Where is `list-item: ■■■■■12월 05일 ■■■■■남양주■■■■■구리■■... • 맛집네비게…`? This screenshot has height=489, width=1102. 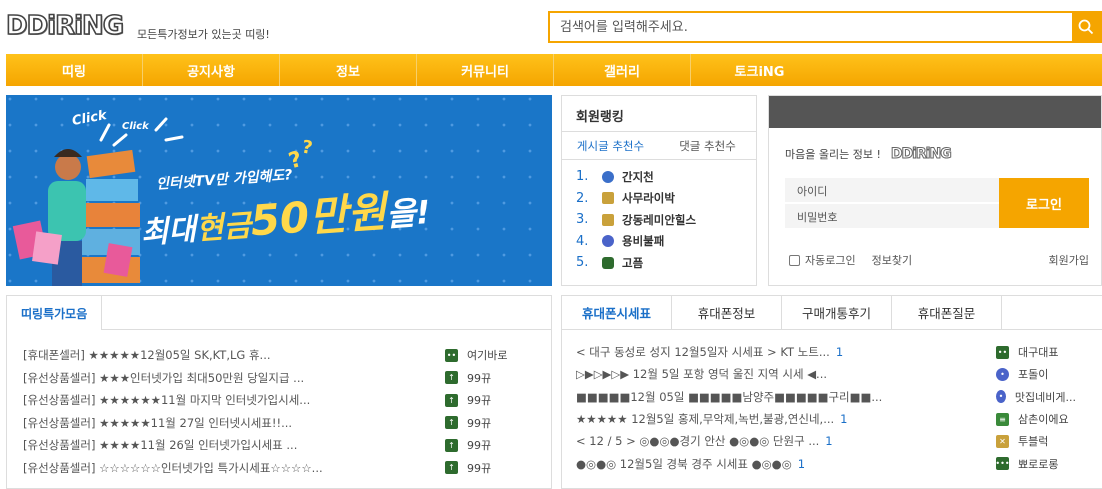
list-item: ■■■■■12월 05일 ■■■■■남양주■■■■■구리■■... • 맛집네비게… is located at coordinates (832, 397).